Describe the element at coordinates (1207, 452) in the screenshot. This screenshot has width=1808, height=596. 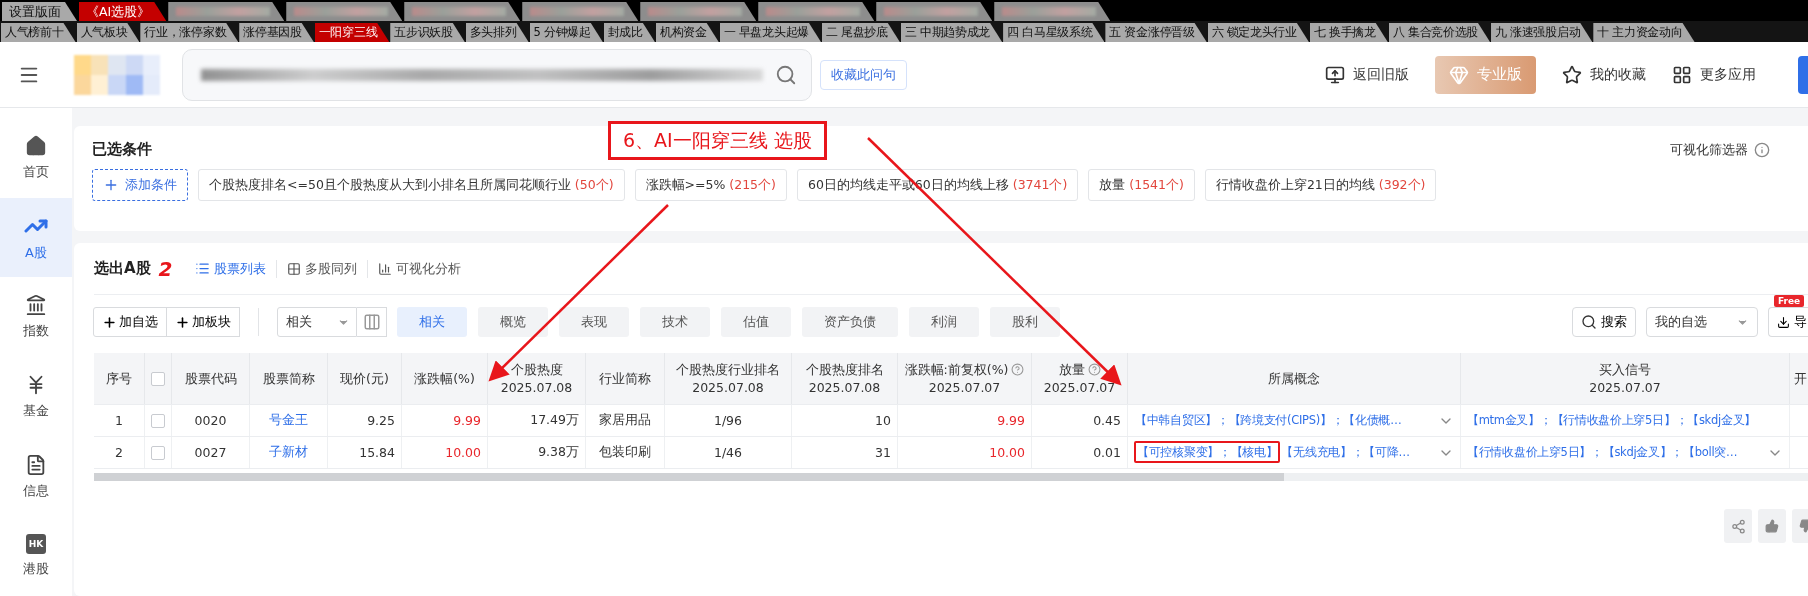
I see `highlighted-concepts: 【可控核聚变】；【核电】` at that location.